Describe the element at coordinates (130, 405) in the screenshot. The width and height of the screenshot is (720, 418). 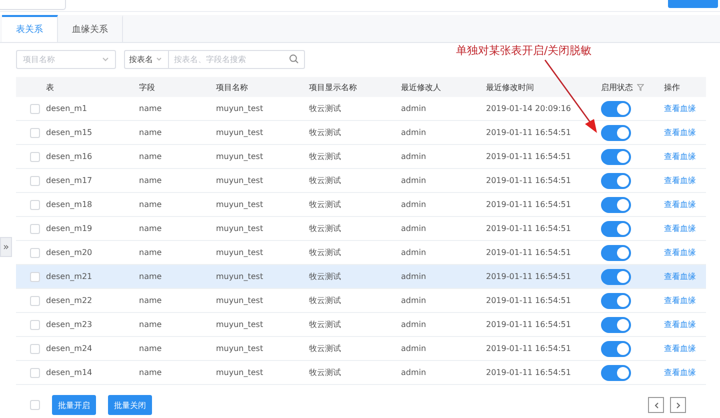
I see `batch-button: 批量关闭` at that location.